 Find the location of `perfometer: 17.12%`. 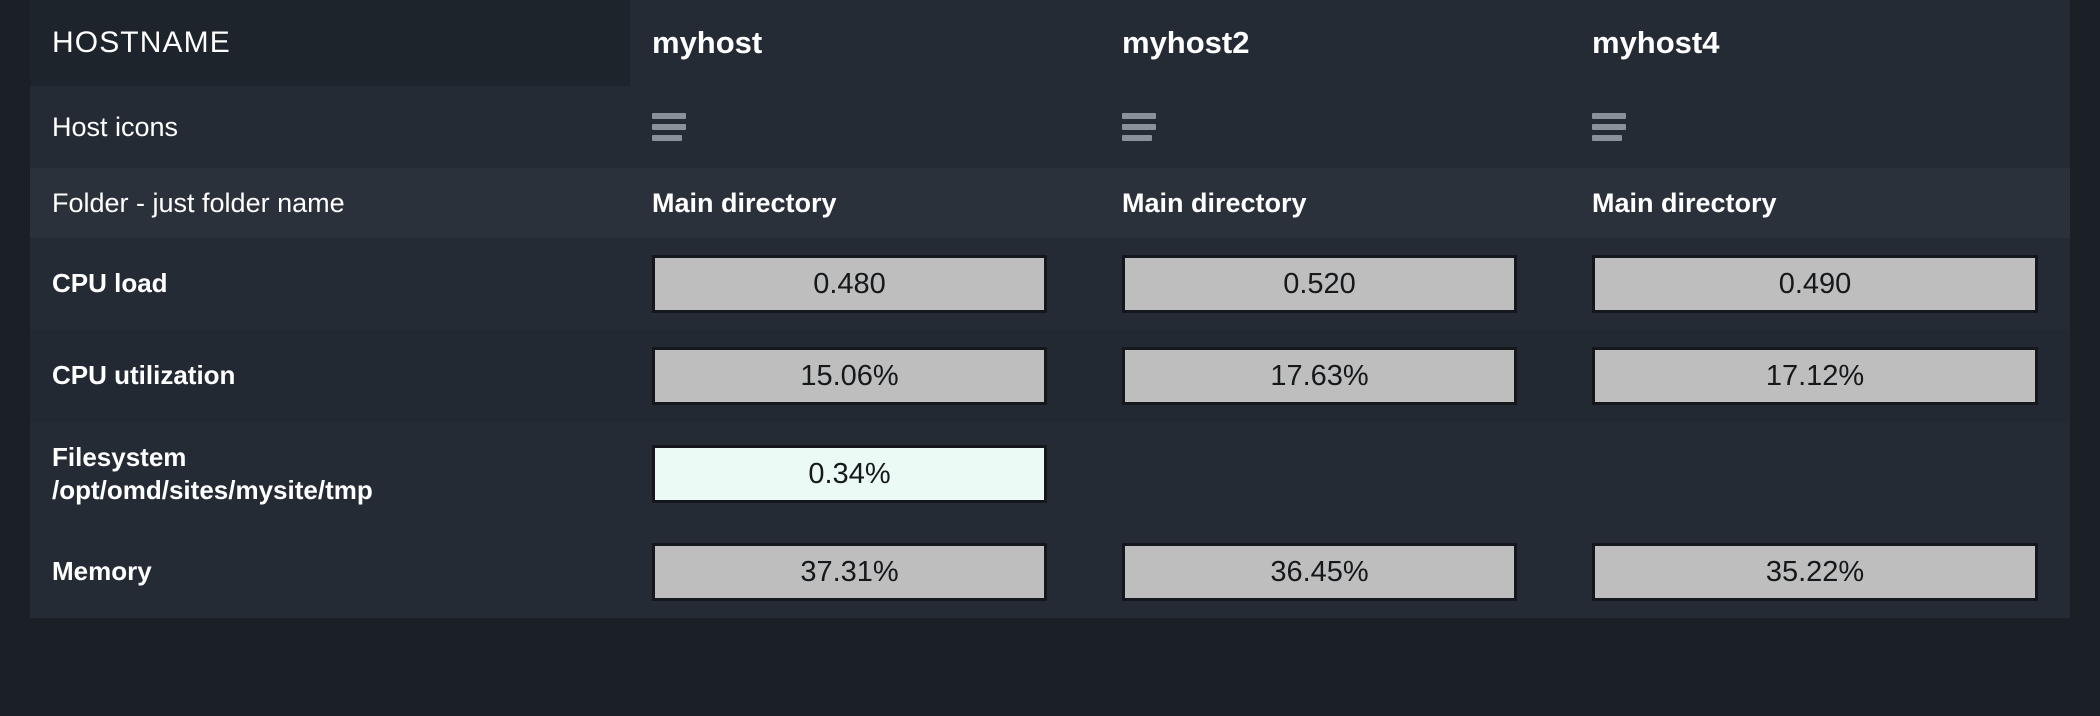

perfometer: 17.12% is located at coordinates (1815, 376).